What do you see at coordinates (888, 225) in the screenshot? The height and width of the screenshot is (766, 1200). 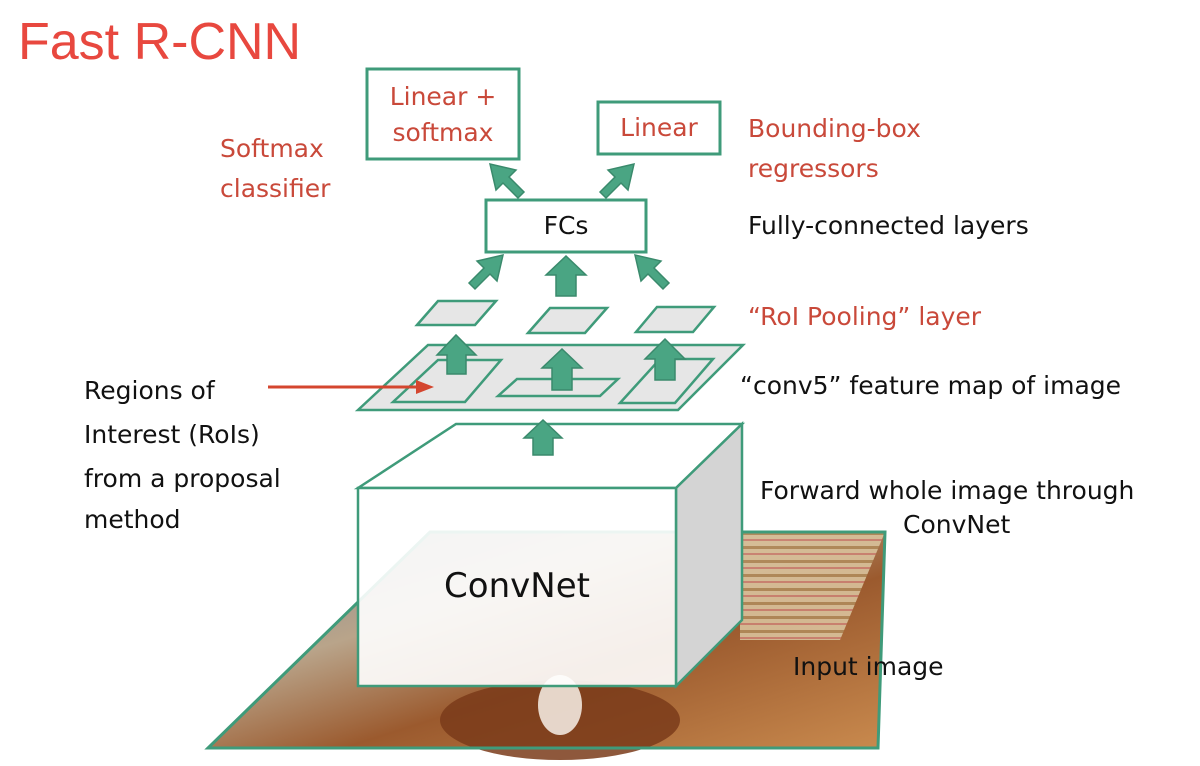 I see `fc-layers-label: Fully-connected layers` at bounding box center [888, 225].